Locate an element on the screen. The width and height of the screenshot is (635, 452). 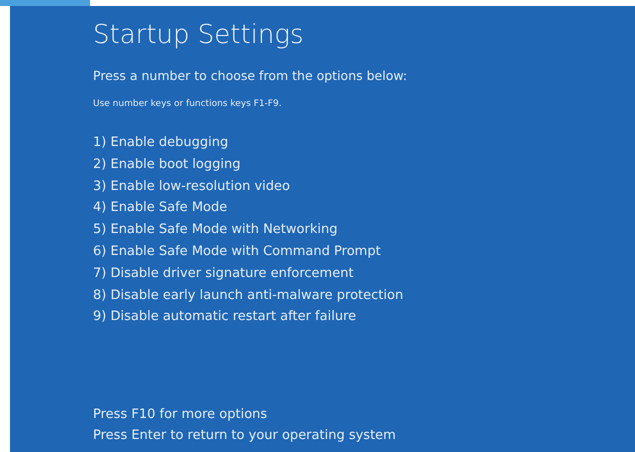
startup-option: 1) Enable debugging is located at coordinates (364, 143).